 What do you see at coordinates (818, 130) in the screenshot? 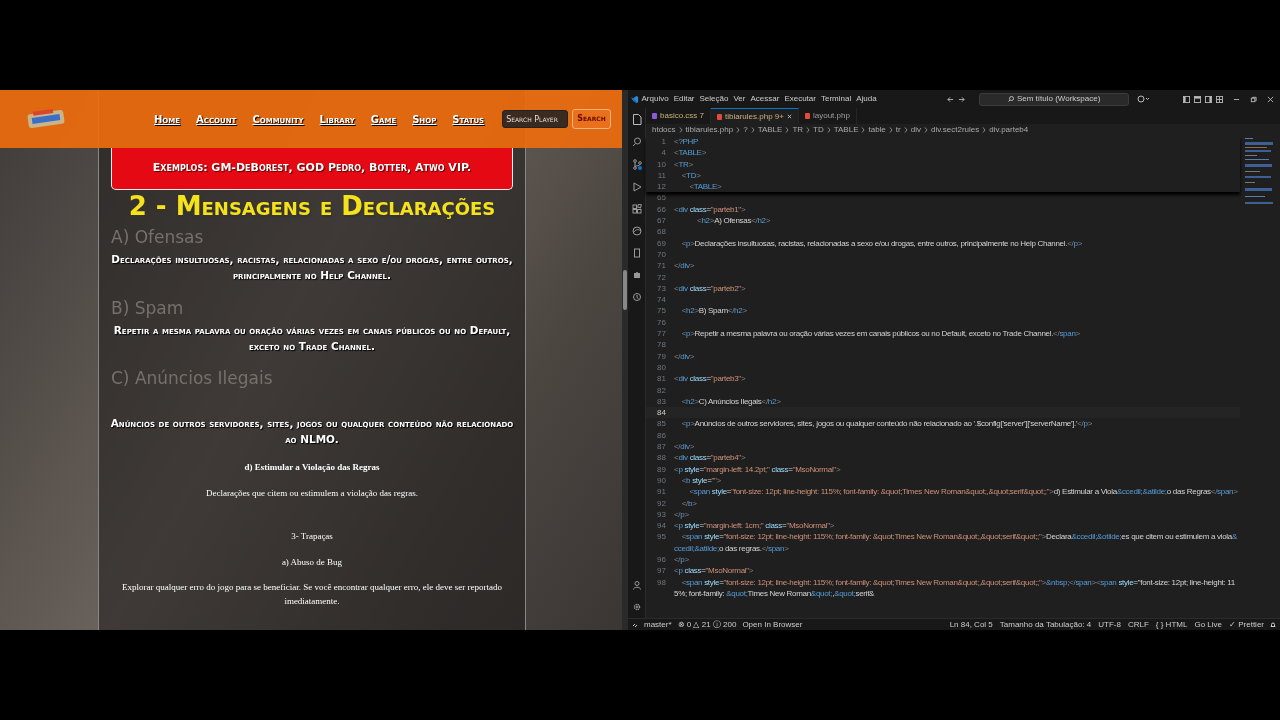
I see `breadcrumb-item: TD` at bounding box center [818, 130].